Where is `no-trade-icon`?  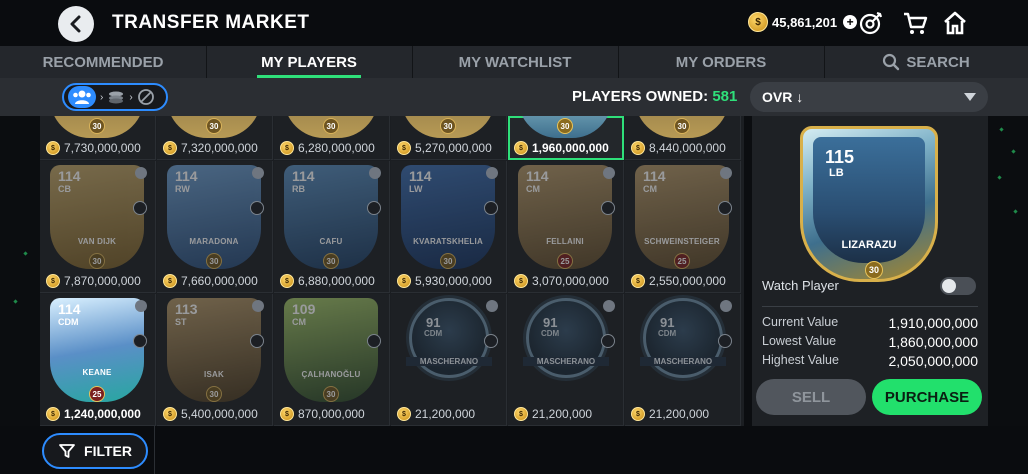
no-trade-icon is located at coordinates (145, 97).